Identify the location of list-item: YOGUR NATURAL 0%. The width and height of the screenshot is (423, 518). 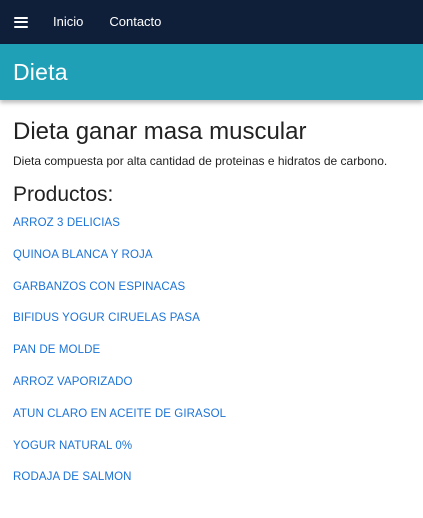
(211, 453).